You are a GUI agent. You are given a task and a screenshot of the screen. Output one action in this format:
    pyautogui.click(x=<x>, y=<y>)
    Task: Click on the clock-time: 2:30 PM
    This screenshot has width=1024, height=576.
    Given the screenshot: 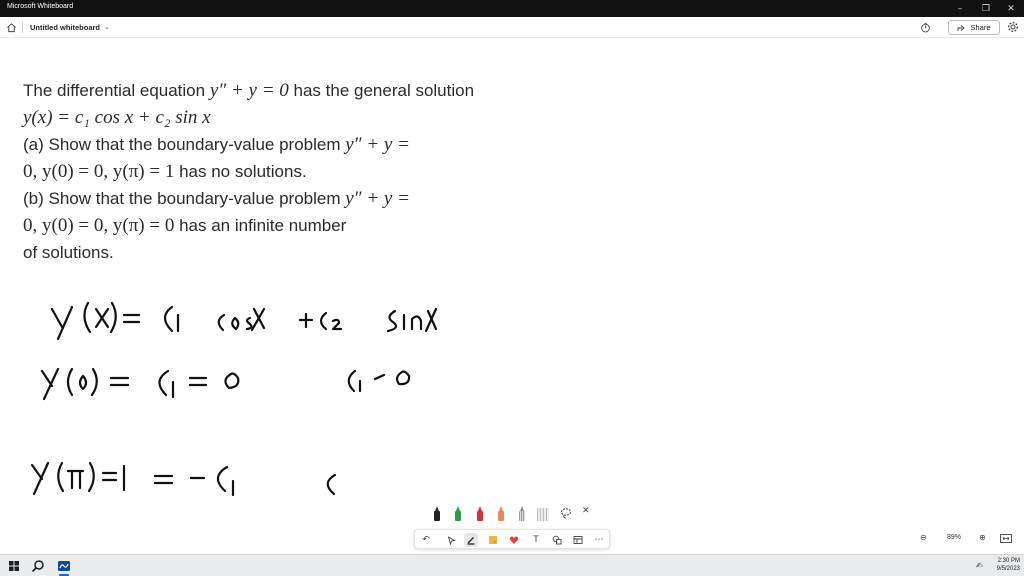 What is the action you would take?
    pyautogui.click(x=1008, y=561)
    